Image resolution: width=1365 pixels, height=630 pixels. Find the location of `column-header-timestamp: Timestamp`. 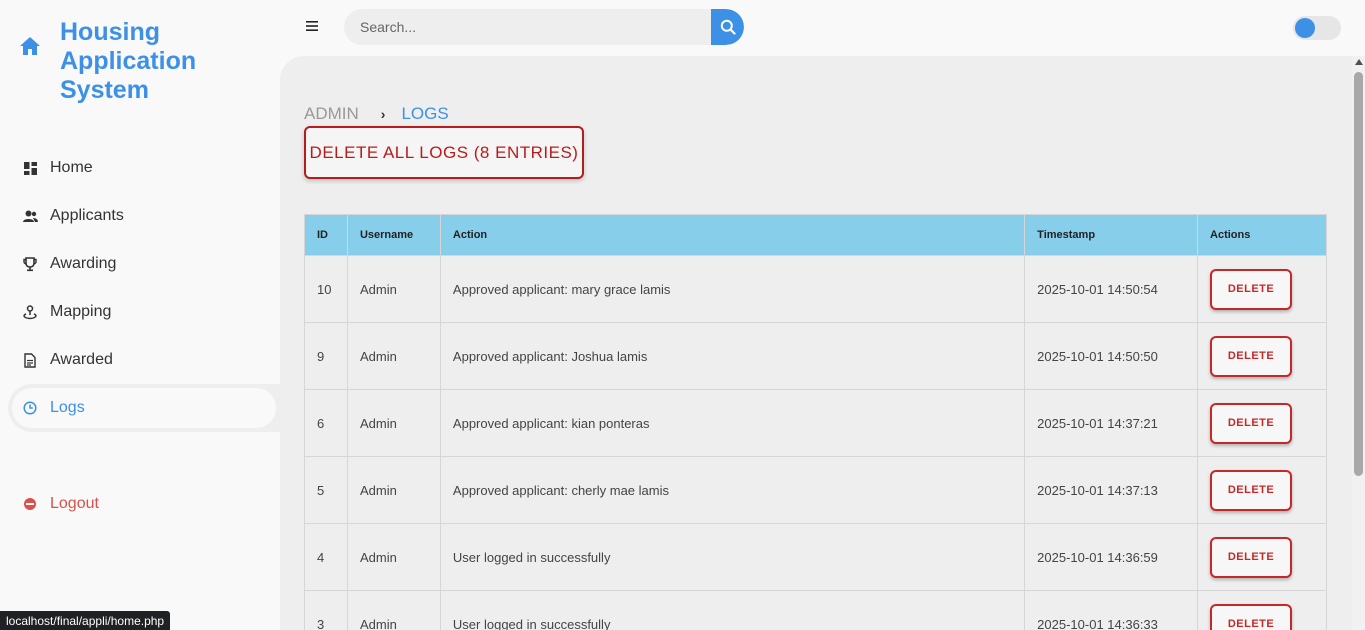

column-header-timestamp: Timestamp is located at coordinates (1111, 235).